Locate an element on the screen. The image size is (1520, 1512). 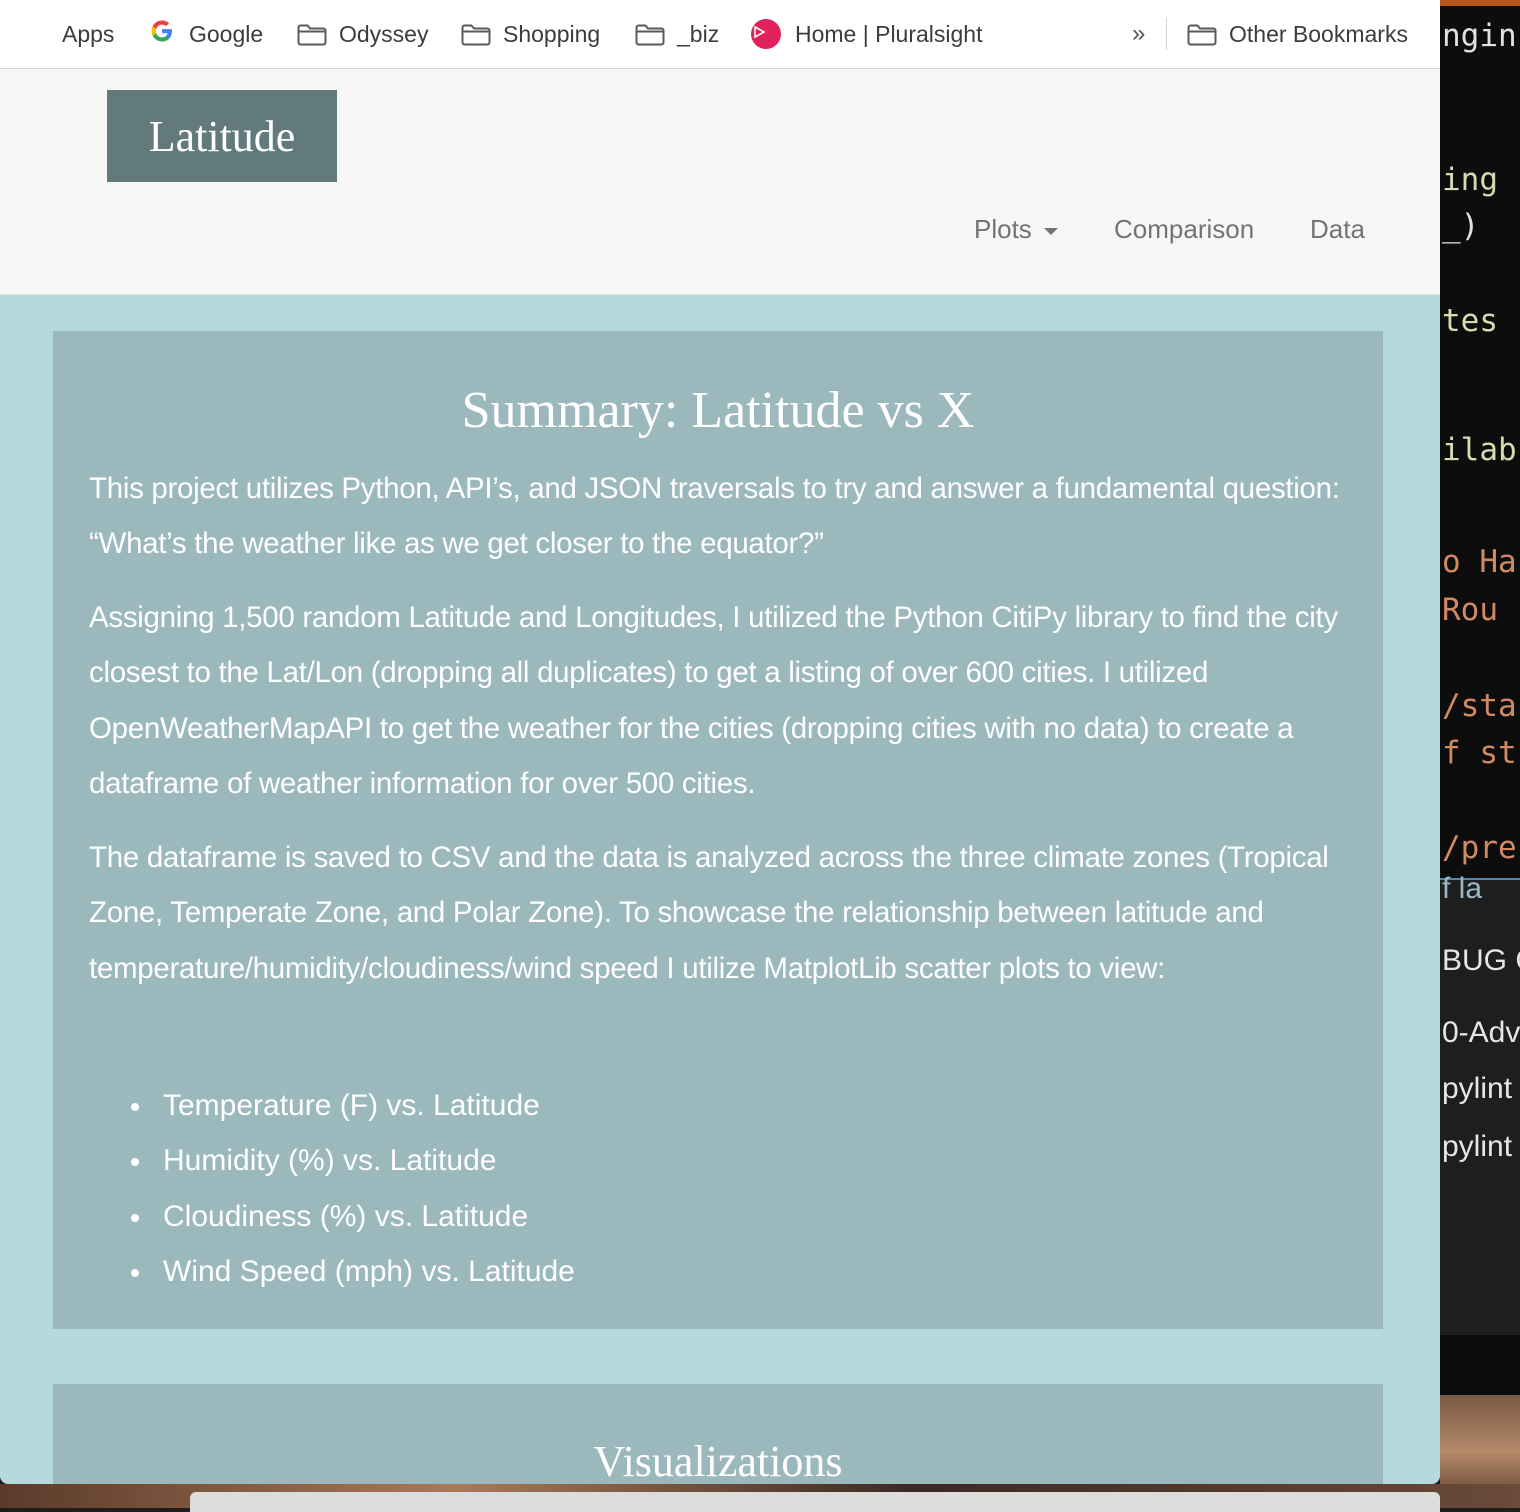
visualizations-panel: Visualizations is located at coordinates (718, 1434).